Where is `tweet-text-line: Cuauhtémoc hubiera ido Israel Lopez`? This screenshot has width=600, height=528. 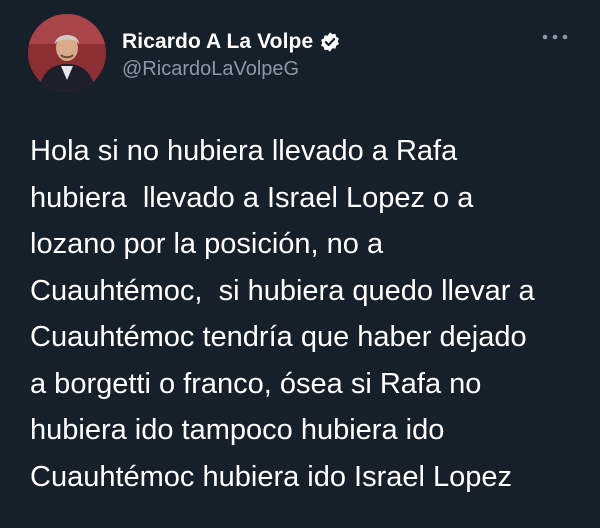
tweet-text-line: Cuauhtémoc hubiera ido Israel Lopez is located at coordinates (271, 476).